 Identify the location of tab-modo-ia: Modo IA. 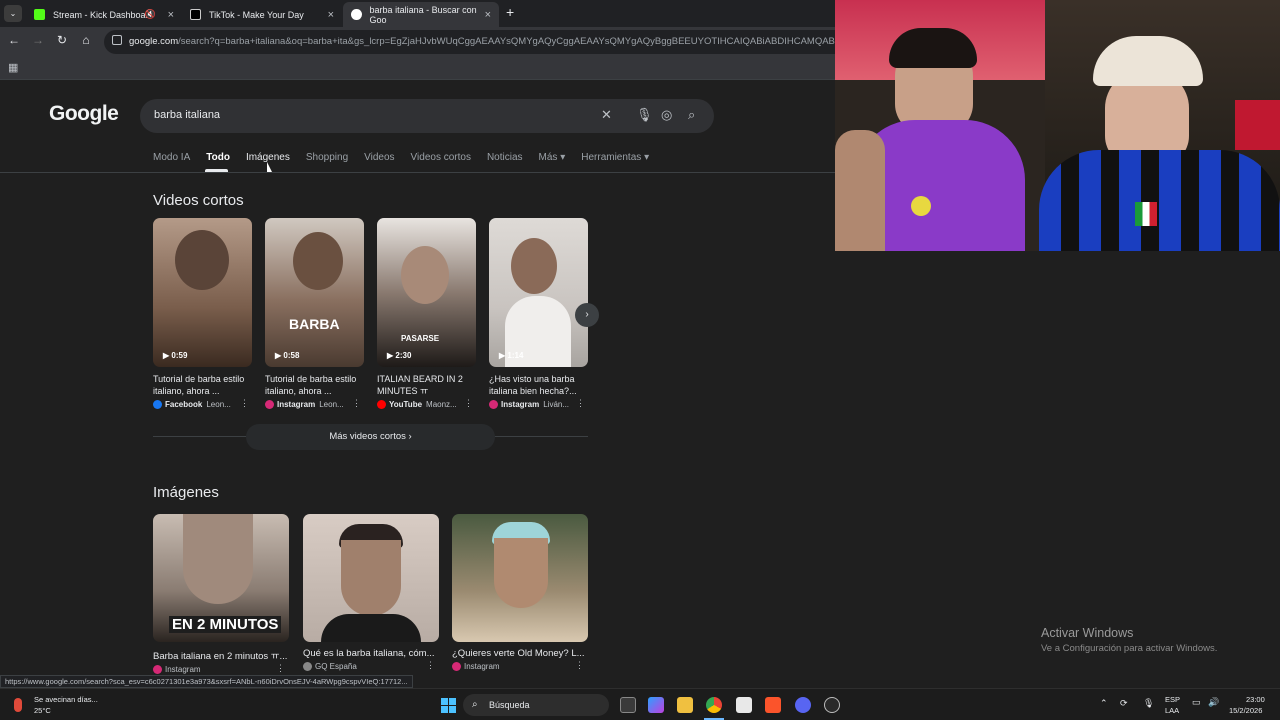
(171, 157).